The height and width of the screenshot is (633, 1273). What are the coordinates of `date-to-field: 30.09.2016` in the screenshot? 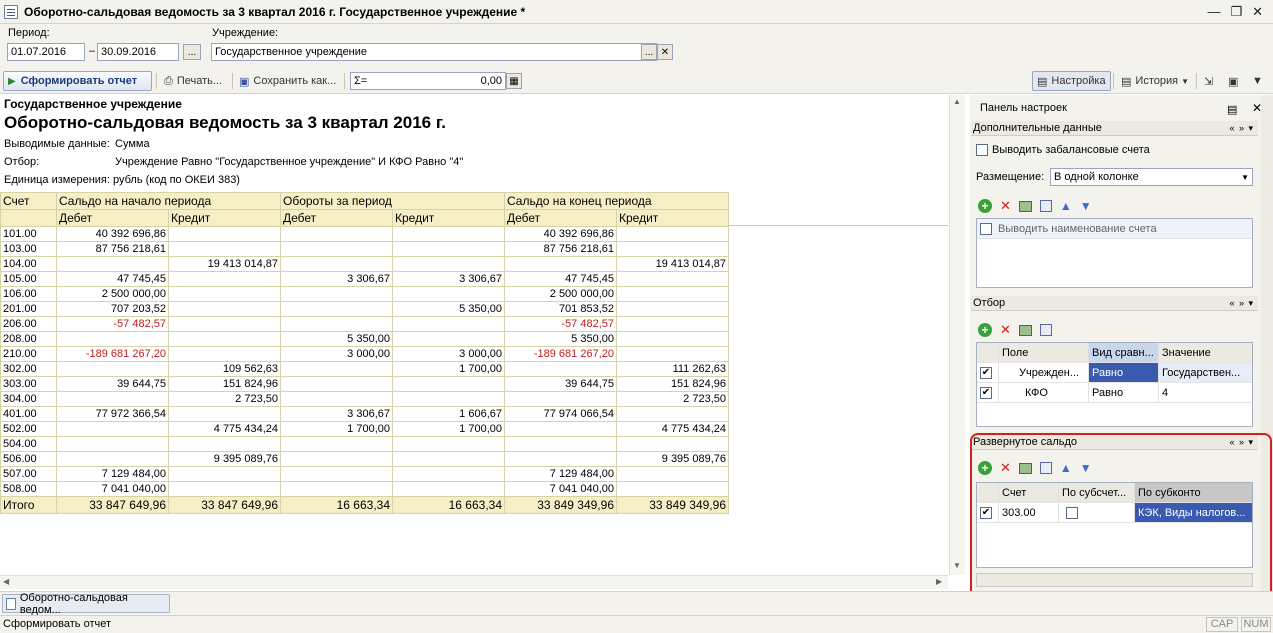 It's located at (138, 52).